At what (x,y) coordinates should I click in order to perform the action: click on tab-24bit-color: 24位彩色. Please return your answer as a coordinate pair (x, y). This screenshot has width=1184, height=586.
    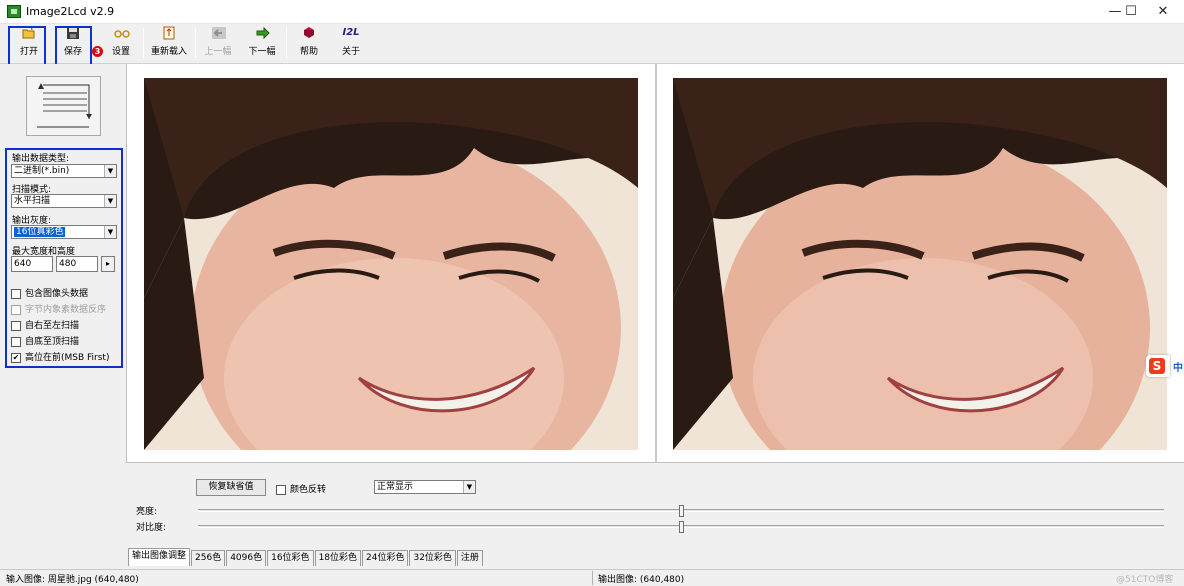
    Looking at the image, I should click on (385, 558).